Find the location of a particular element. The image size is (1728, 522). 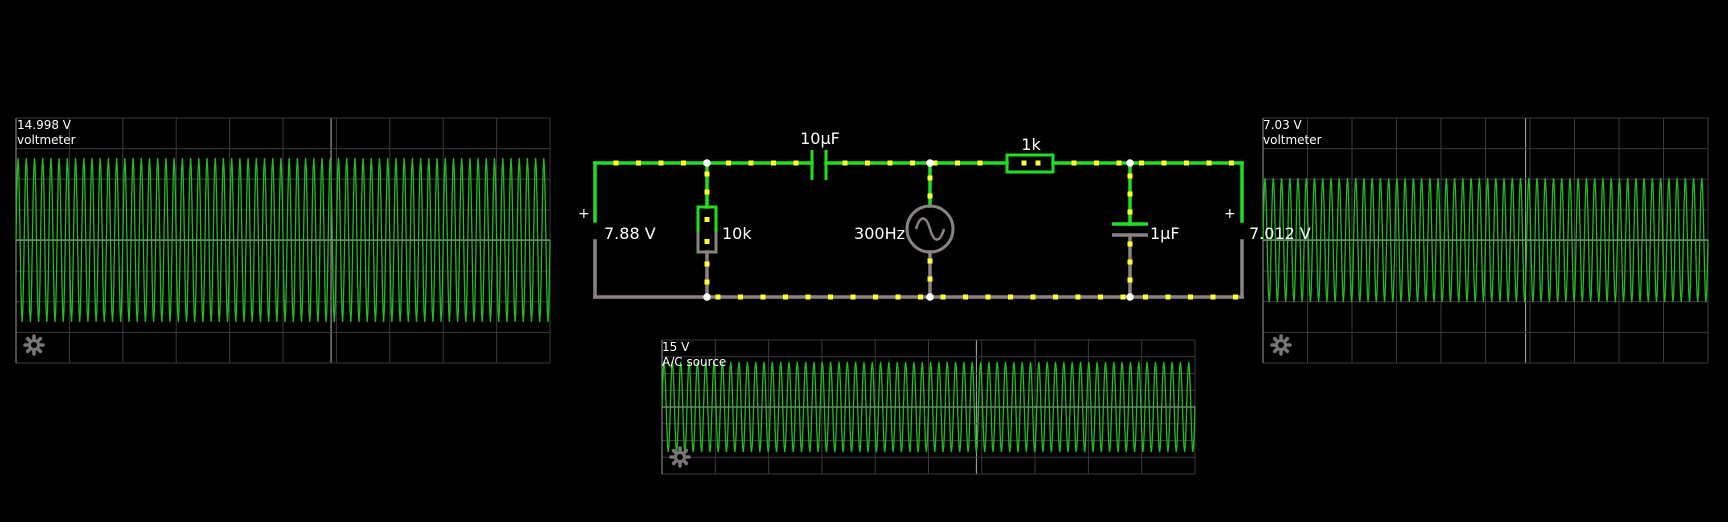

scope-left-voltmeter: 14.998 V voltmeter is located at coordinates (283, 240).